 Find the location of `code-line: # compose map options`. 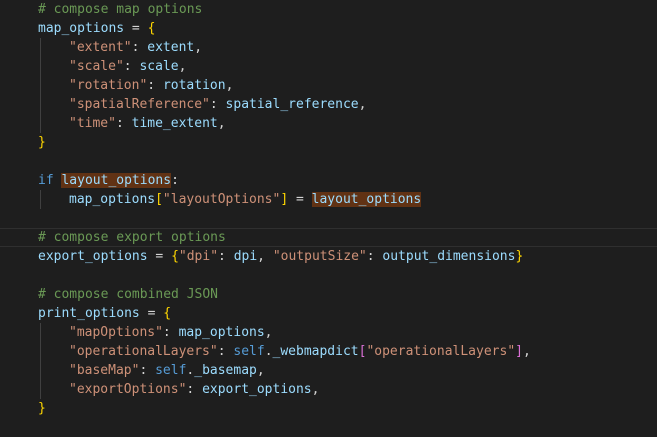

code-line: # compose map options is located at coordinates (328, 9).